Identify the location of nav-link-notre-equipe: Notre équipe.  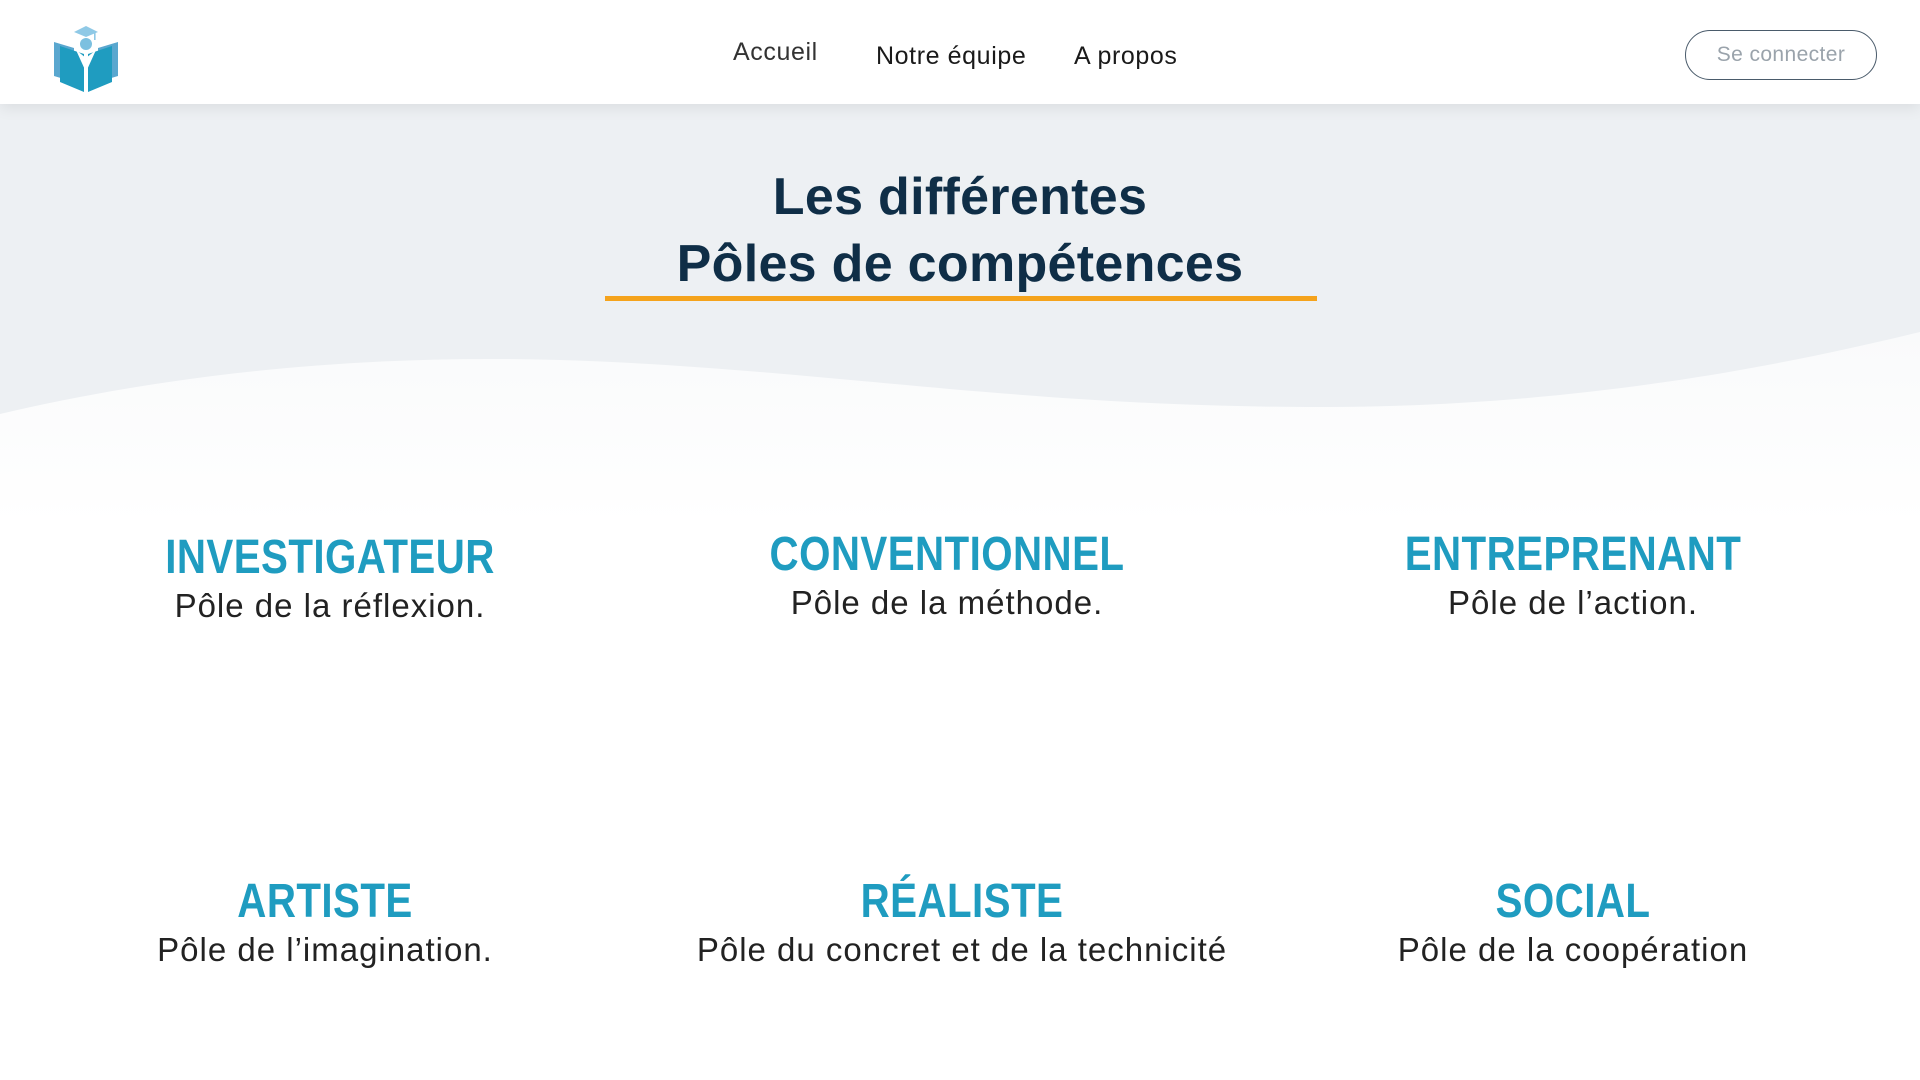
(951, 56).